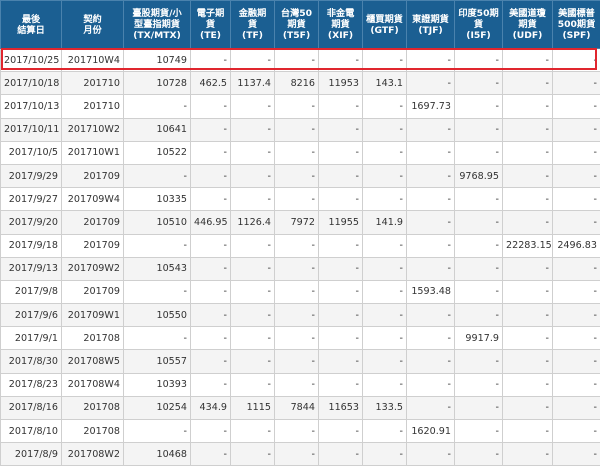  Describe the element at coordinates (157, 222) in the screenshot. I see `table-cell: 10510` at that location.